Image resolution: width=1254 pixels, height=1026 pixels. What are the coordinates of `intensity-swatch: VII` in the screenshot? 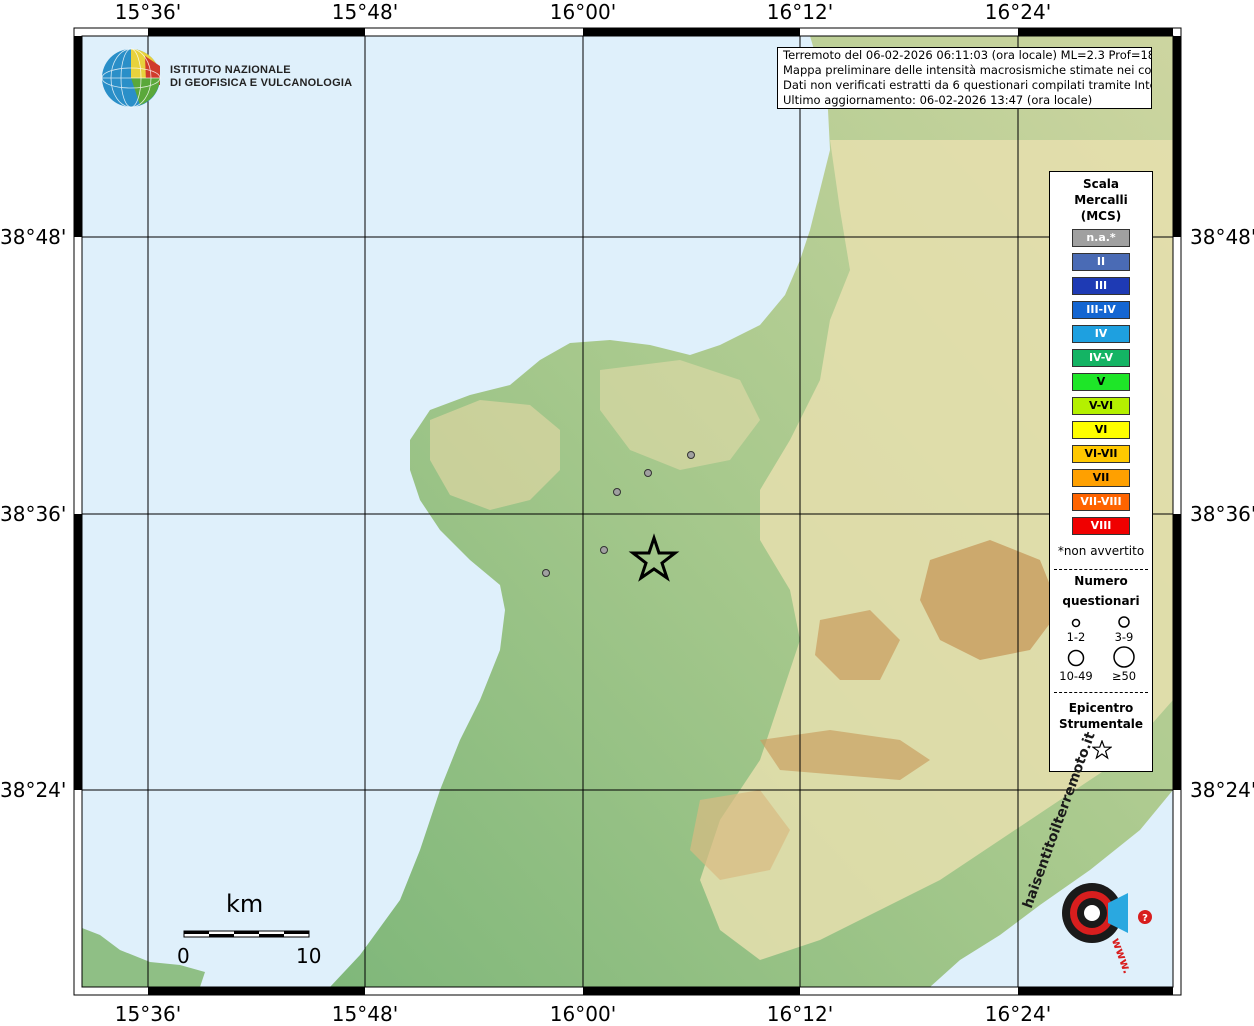 It's located at (1101, 478).